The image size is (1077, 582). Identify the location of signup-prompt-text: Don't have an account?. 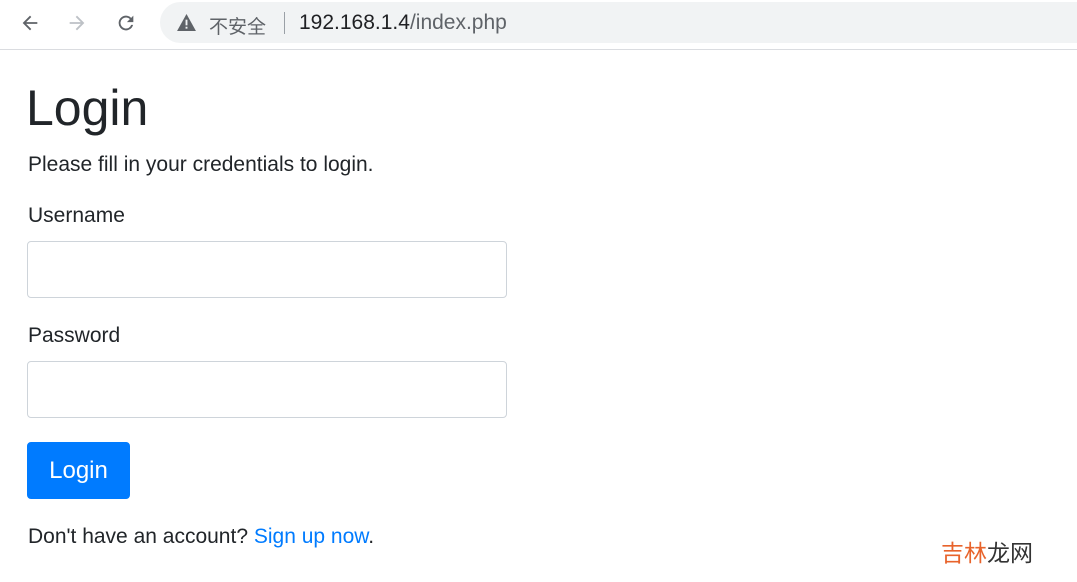
(141, 536).